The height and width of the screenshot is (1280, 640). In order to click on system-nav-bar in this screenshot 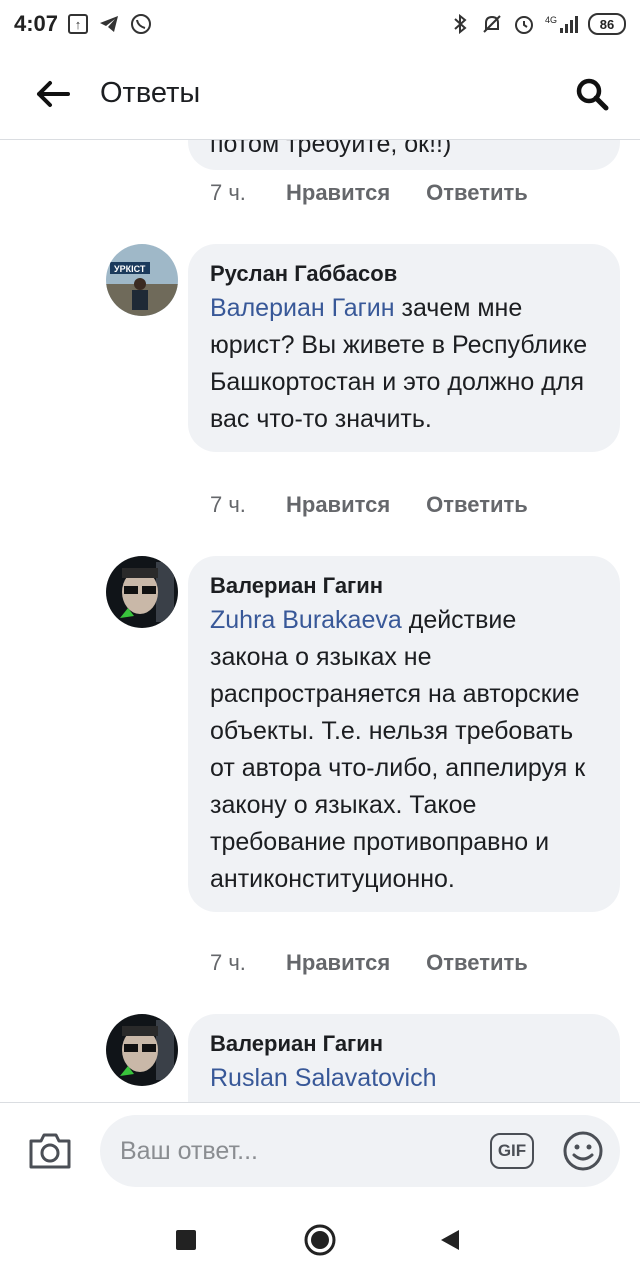, I will do `click(320, 1239)`.